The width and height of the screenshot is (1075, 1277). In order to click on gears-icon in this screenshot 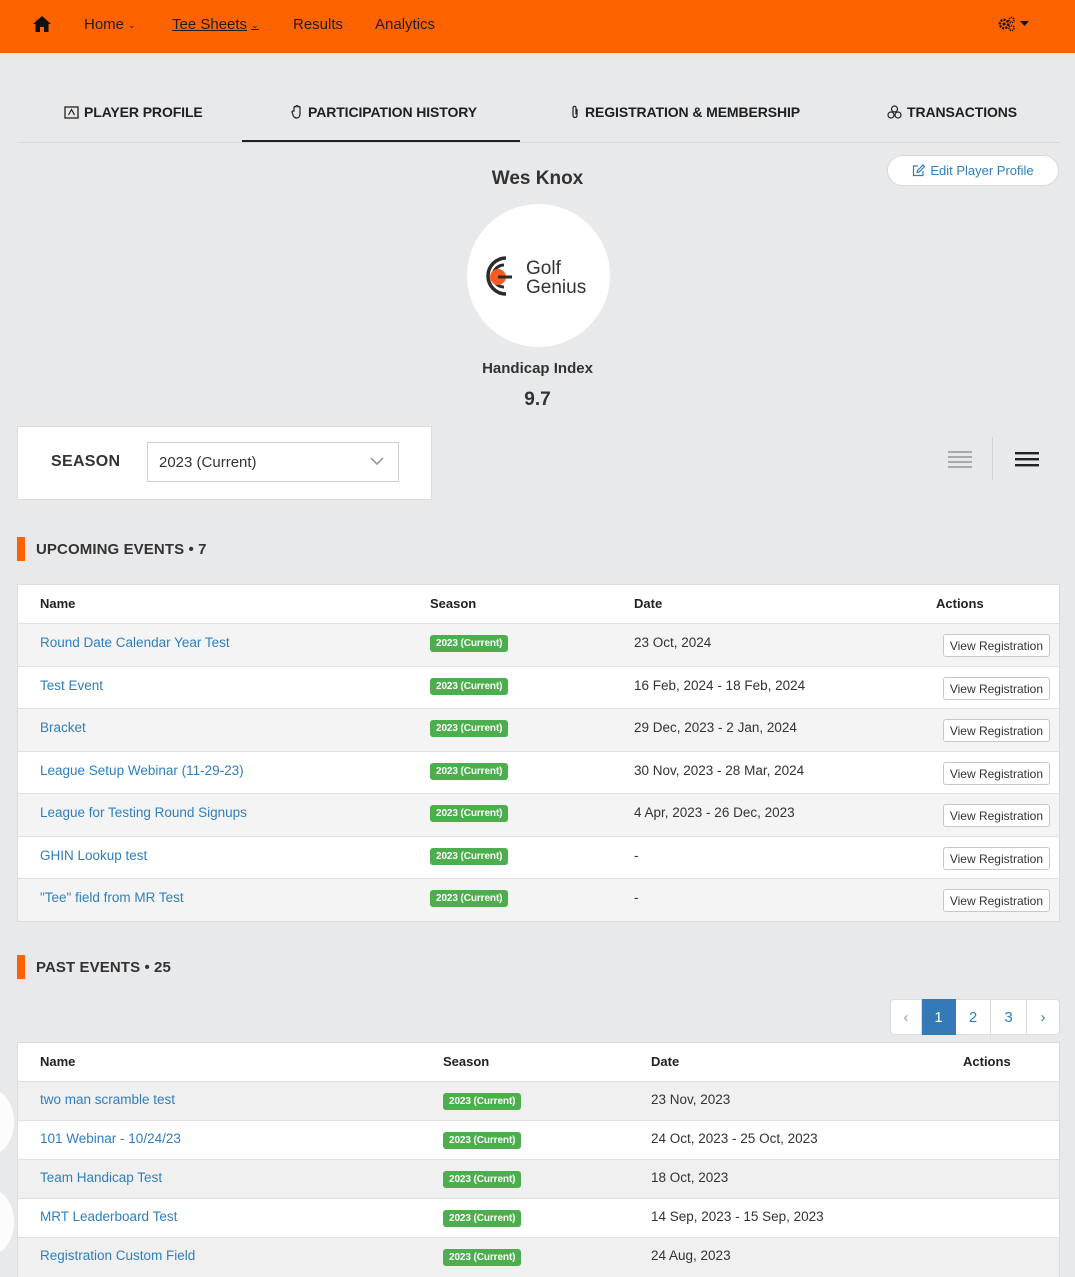, I will do `click(1006, 24)`.